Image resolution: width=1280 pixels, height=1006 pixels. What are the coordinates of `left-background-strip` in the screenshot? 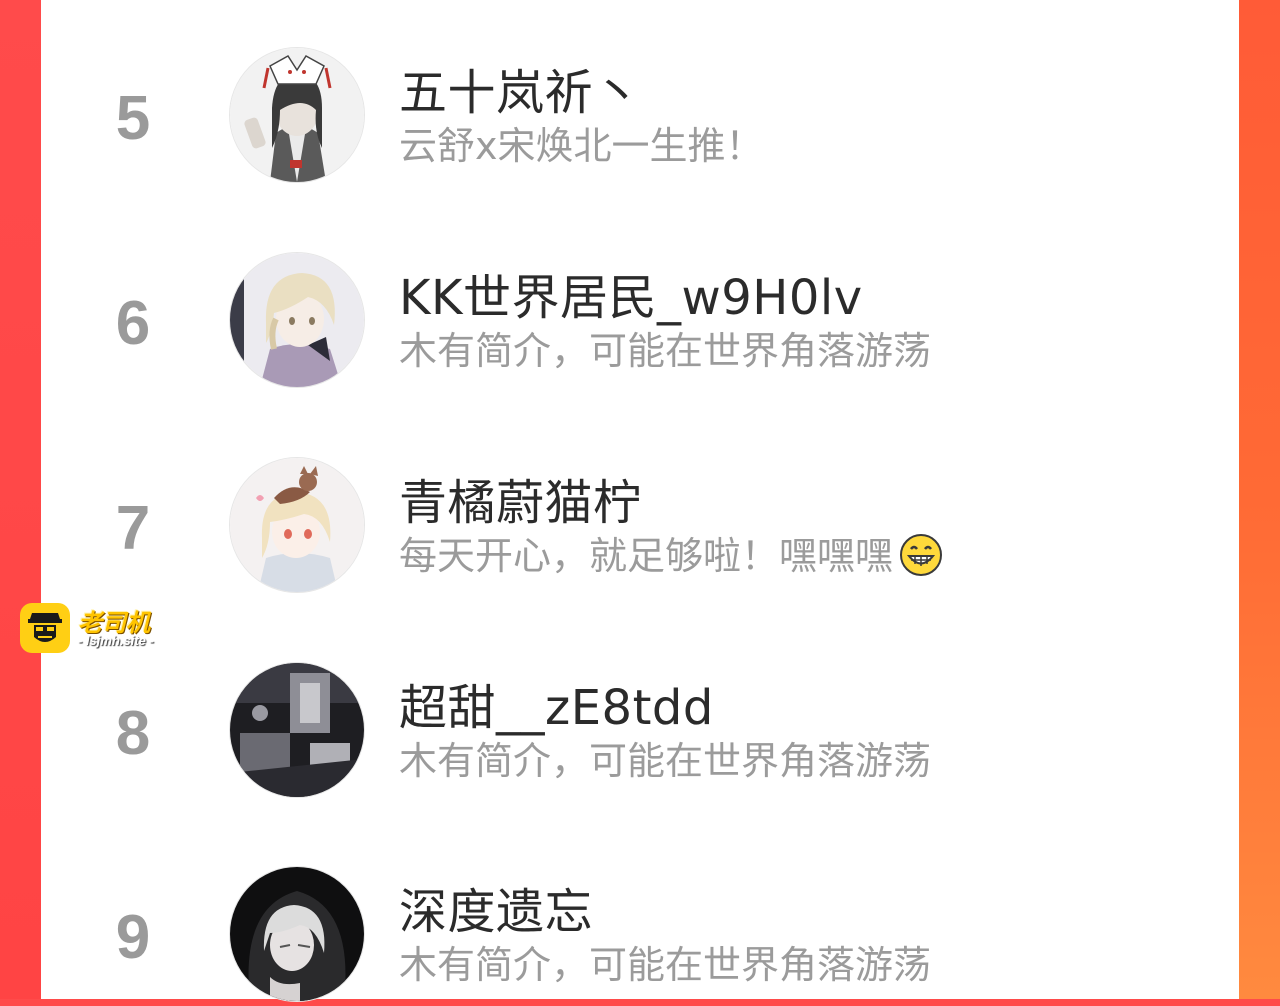 It's located at (20, 499).